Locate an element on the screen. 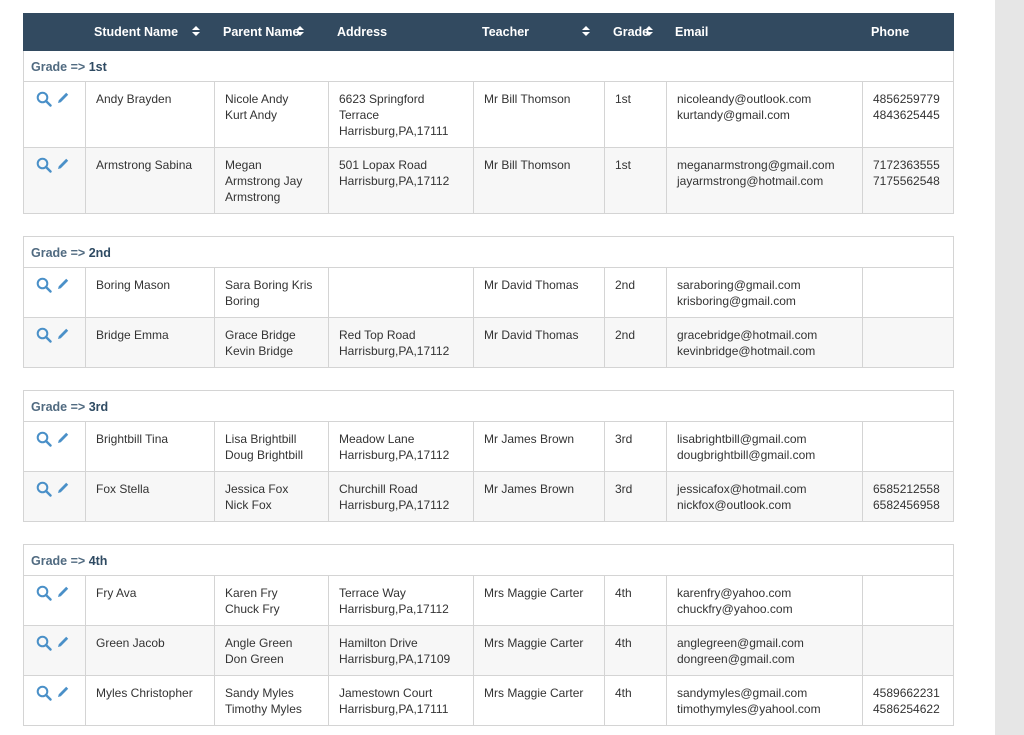 The height and width of the screenshot is (735, 1024). phone-cell: 7172363555 7175562548 is located at coordinates (908, 180).